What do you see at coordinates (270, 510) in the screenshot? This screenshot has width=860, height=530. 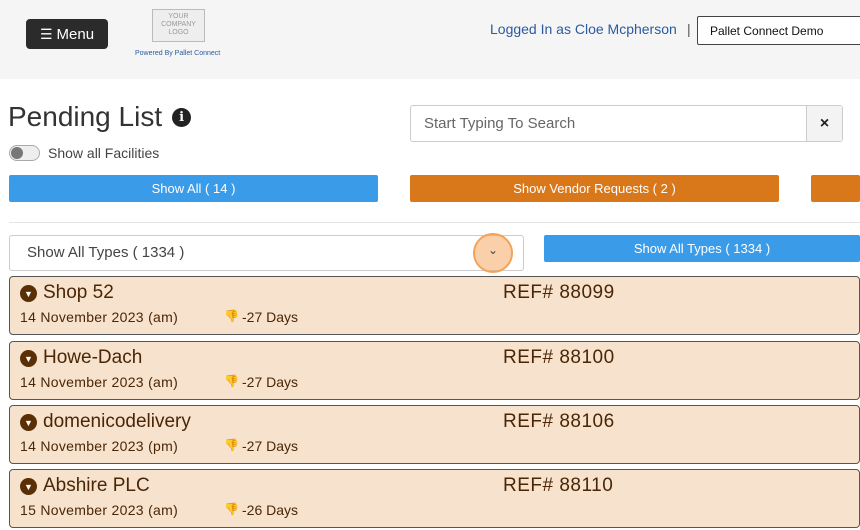 I see `card-days: -26 Days` at bounding box center [270, 510].